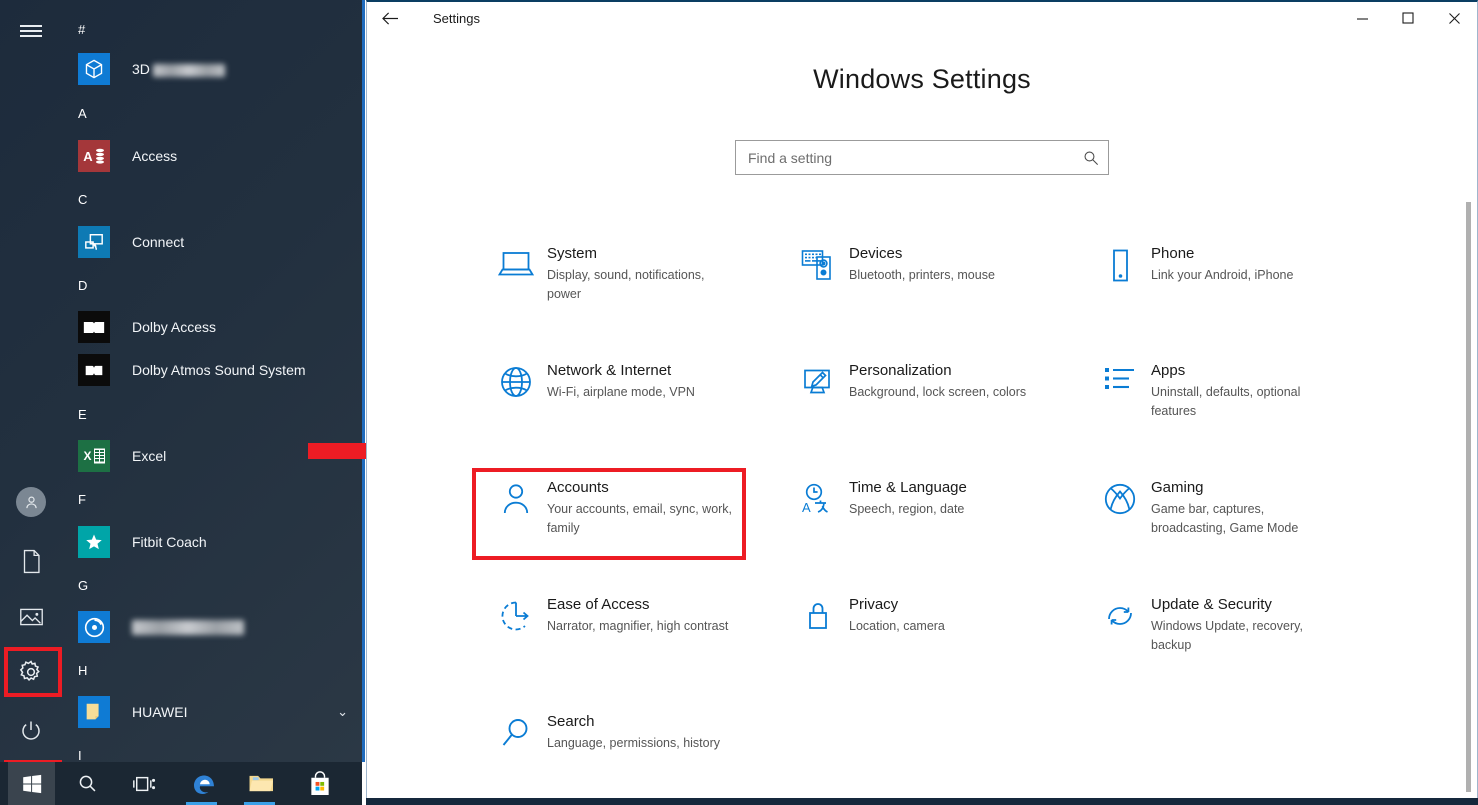 The width and height of the screenshot is (1478, 805). I want to click on list-item-label: 3D, so click(178, 69).